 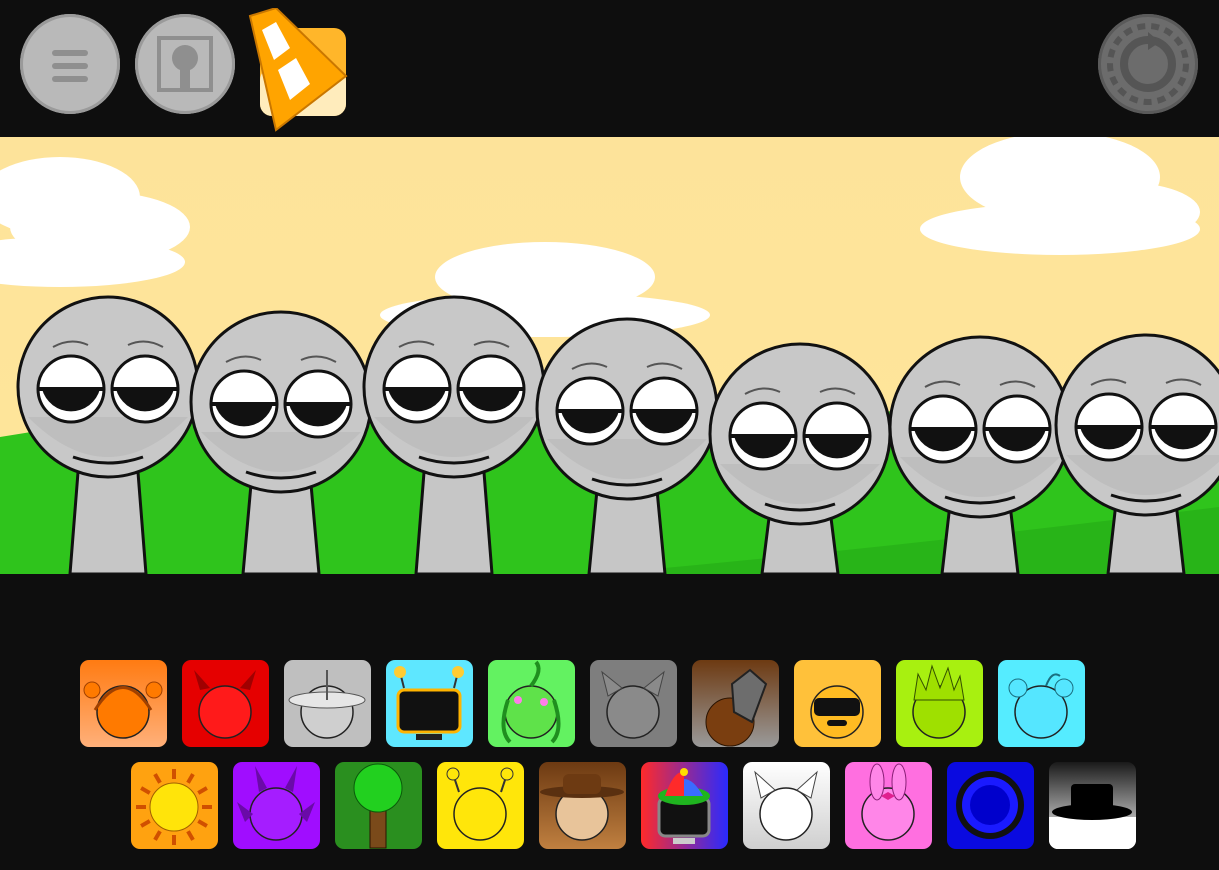 I want to click on palette-tile-bunny, so click(x=888, y=805).